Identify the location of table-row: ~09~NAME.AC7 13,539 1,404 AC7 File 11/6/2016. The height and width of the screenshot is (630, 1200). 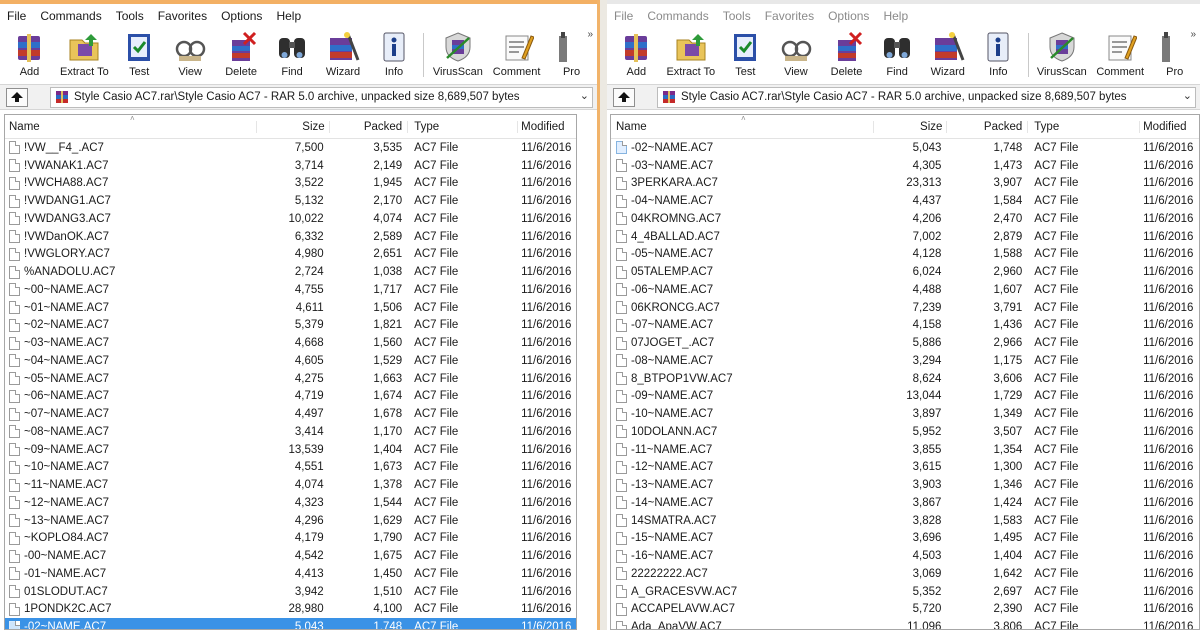
(290, 450).